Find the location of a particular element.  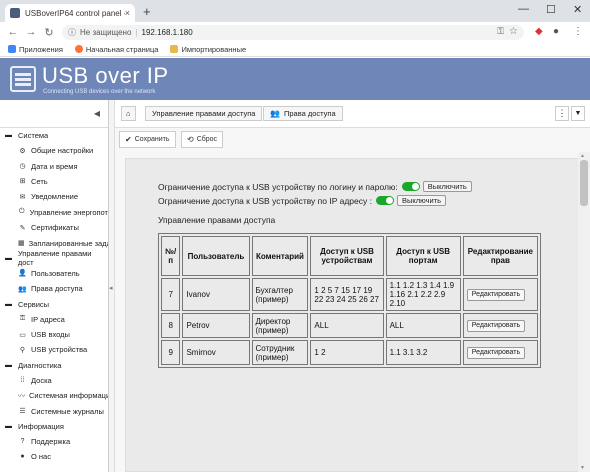

cell-ports: ALL is located at coordinates (423, 325).